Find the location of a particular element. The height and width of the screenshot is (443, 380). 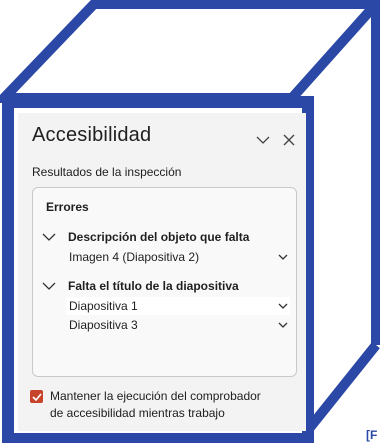

corner-text-fragment: [F is located at coordinates (372, 435).